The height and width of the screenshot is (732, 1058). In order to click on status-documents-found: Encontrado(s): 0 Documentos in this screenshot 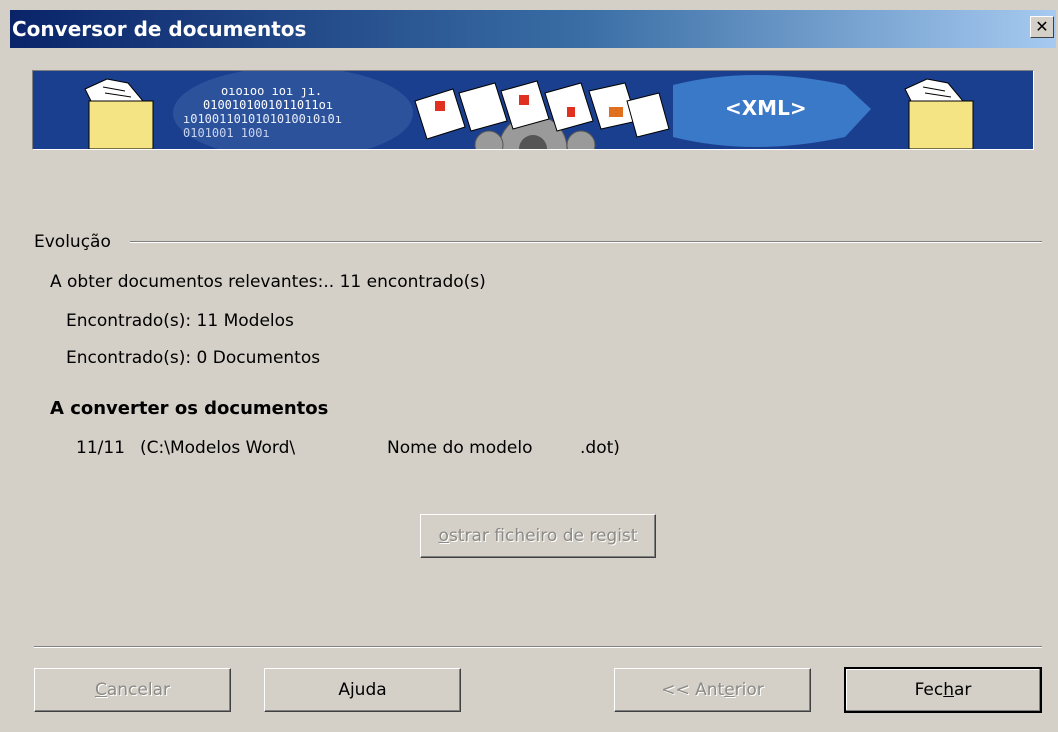, I will do `click(193, 358)`.